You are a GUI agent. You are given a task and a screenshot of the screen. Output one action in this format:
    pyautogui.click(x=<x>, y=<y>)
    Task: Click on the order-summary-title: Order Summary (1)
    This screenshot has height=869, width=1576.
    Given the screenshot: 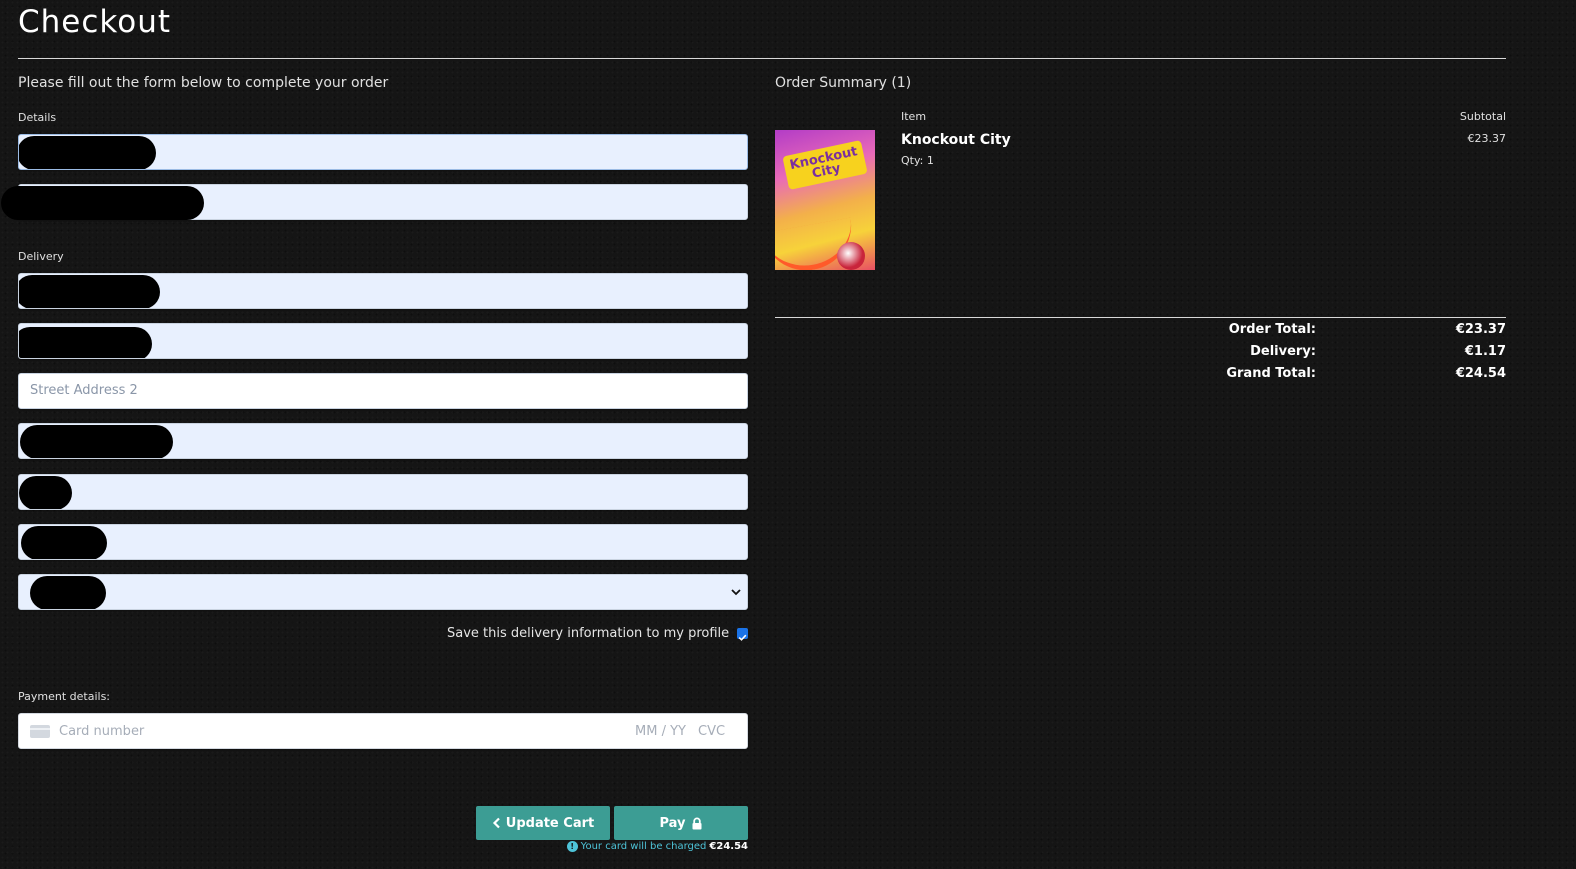 What is the action you would take?
    pyautogui.click(x=843, y=83)
    